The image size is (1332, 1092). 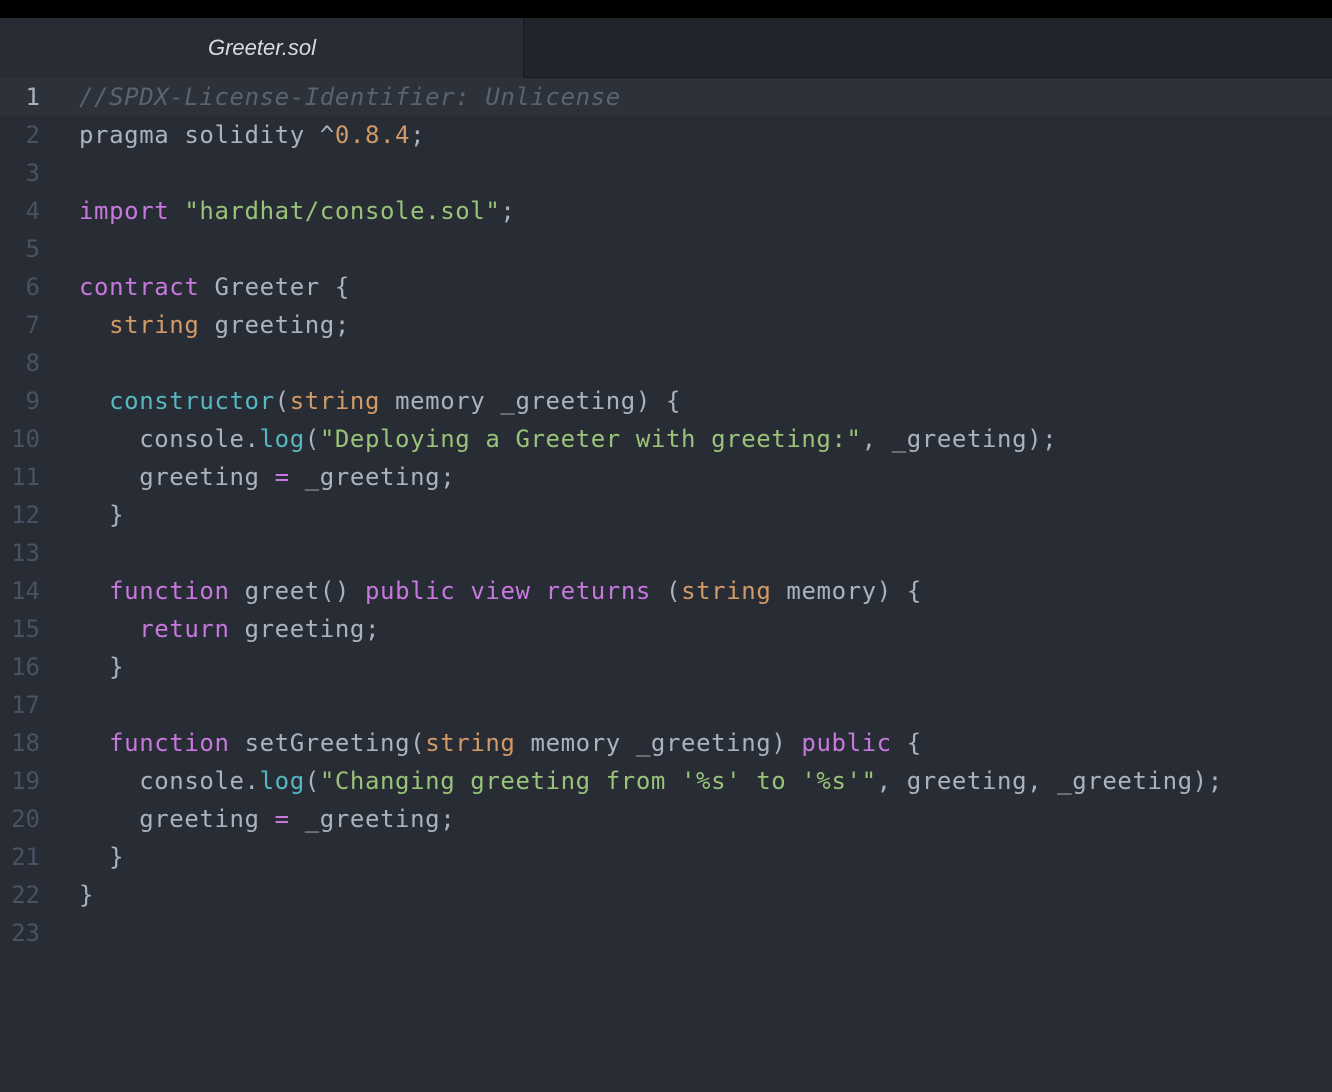 I want to click on line-number: 23, so click(x=25, y=933).